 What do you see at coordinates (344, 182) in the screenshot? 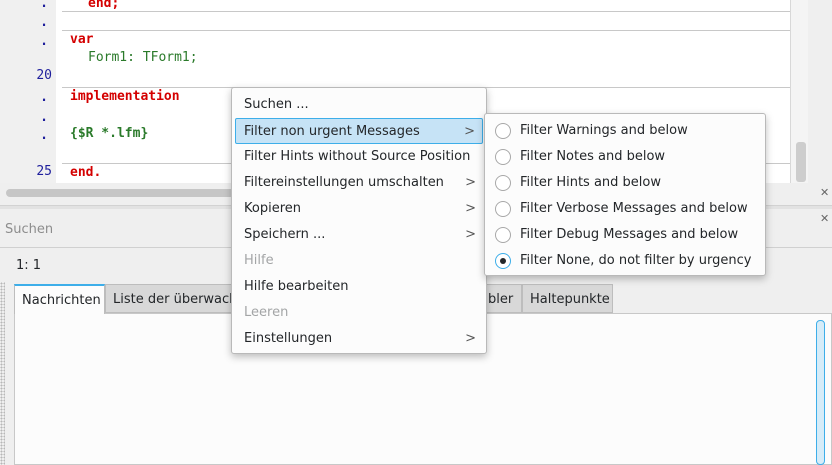
I see `menu-item-label: Filtereinstellungen umschalten` at bounding box center [344, 182].